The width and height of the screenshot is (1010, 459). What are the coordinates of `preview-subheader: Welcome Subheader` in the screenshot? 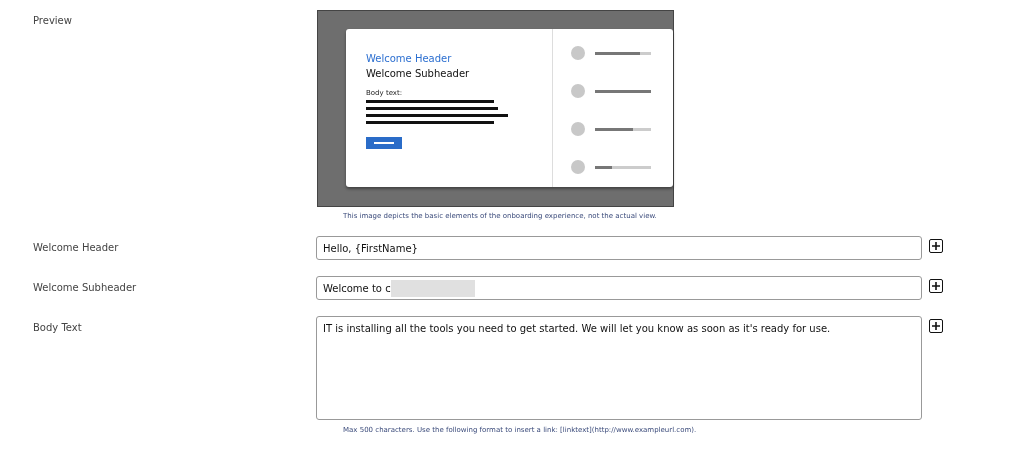 It's located at (418, 73).